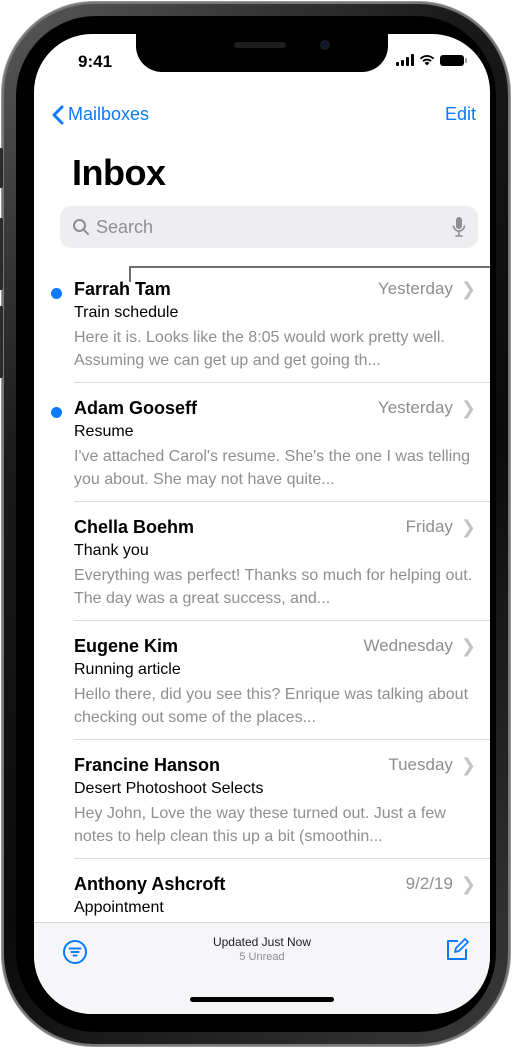 The width and height of the screenshot is (522, 1050). What do you see at coordinates (453, 60) in the screenshot?
I see `battery-icon` at bounding box center [453, 60].